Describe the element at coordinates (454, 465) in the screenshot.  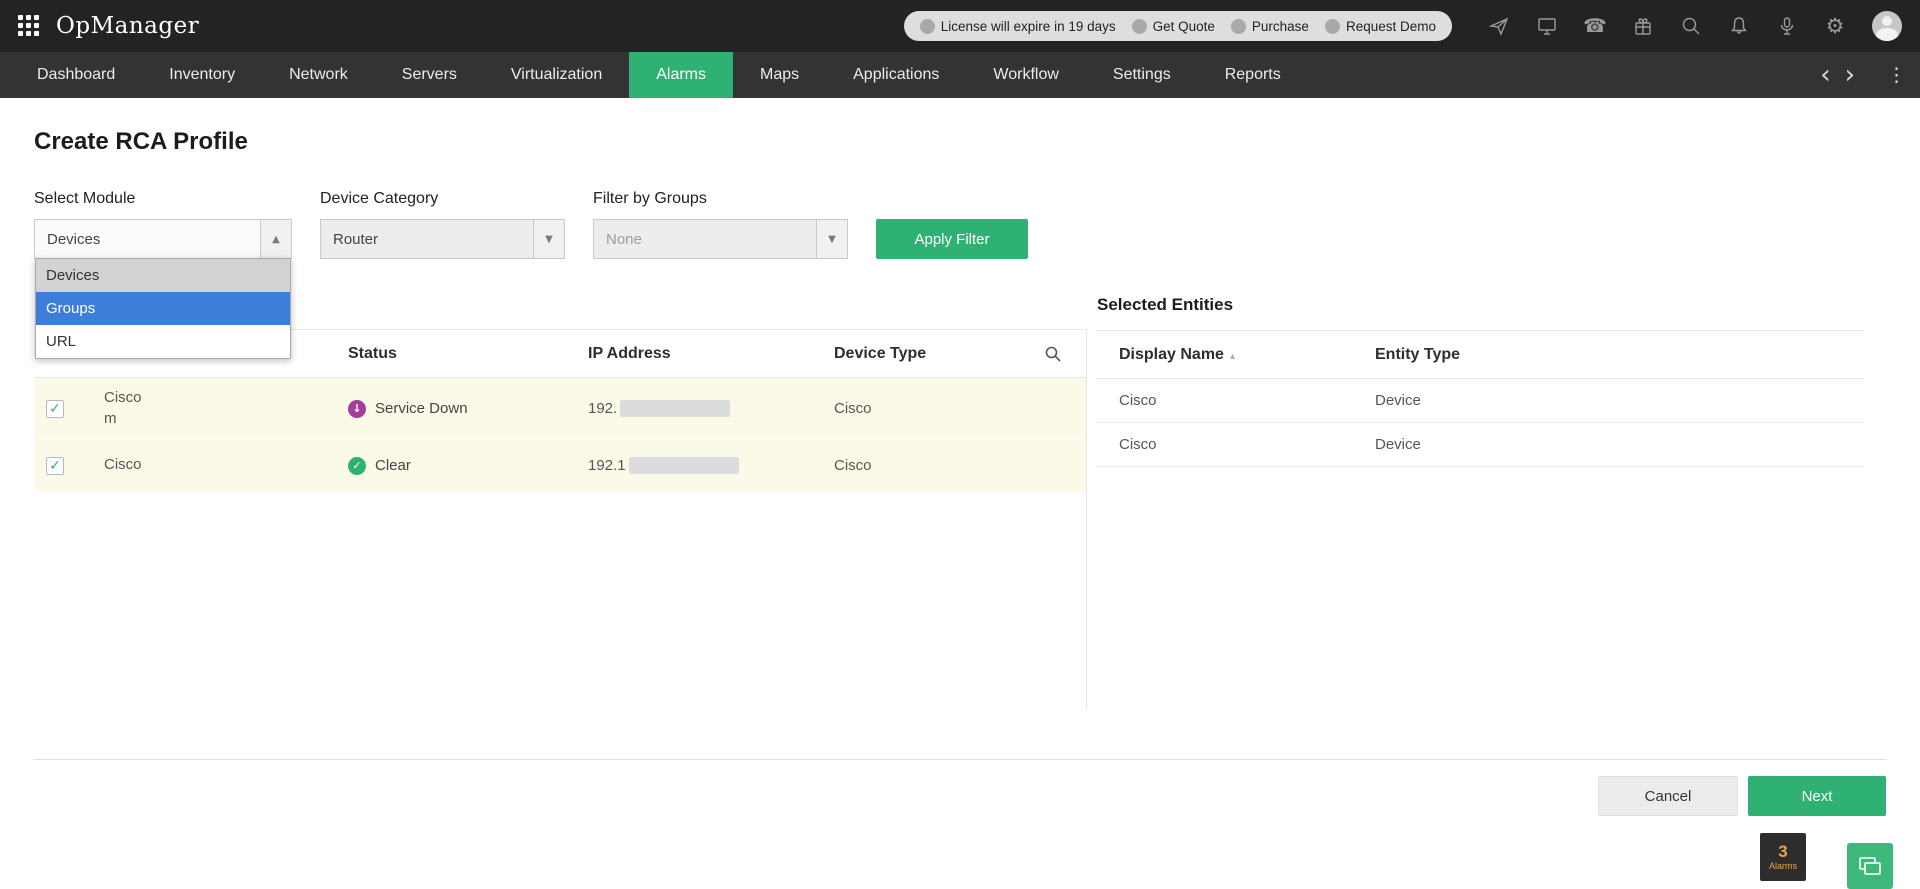
I see `status-cell: Clear` at that location.